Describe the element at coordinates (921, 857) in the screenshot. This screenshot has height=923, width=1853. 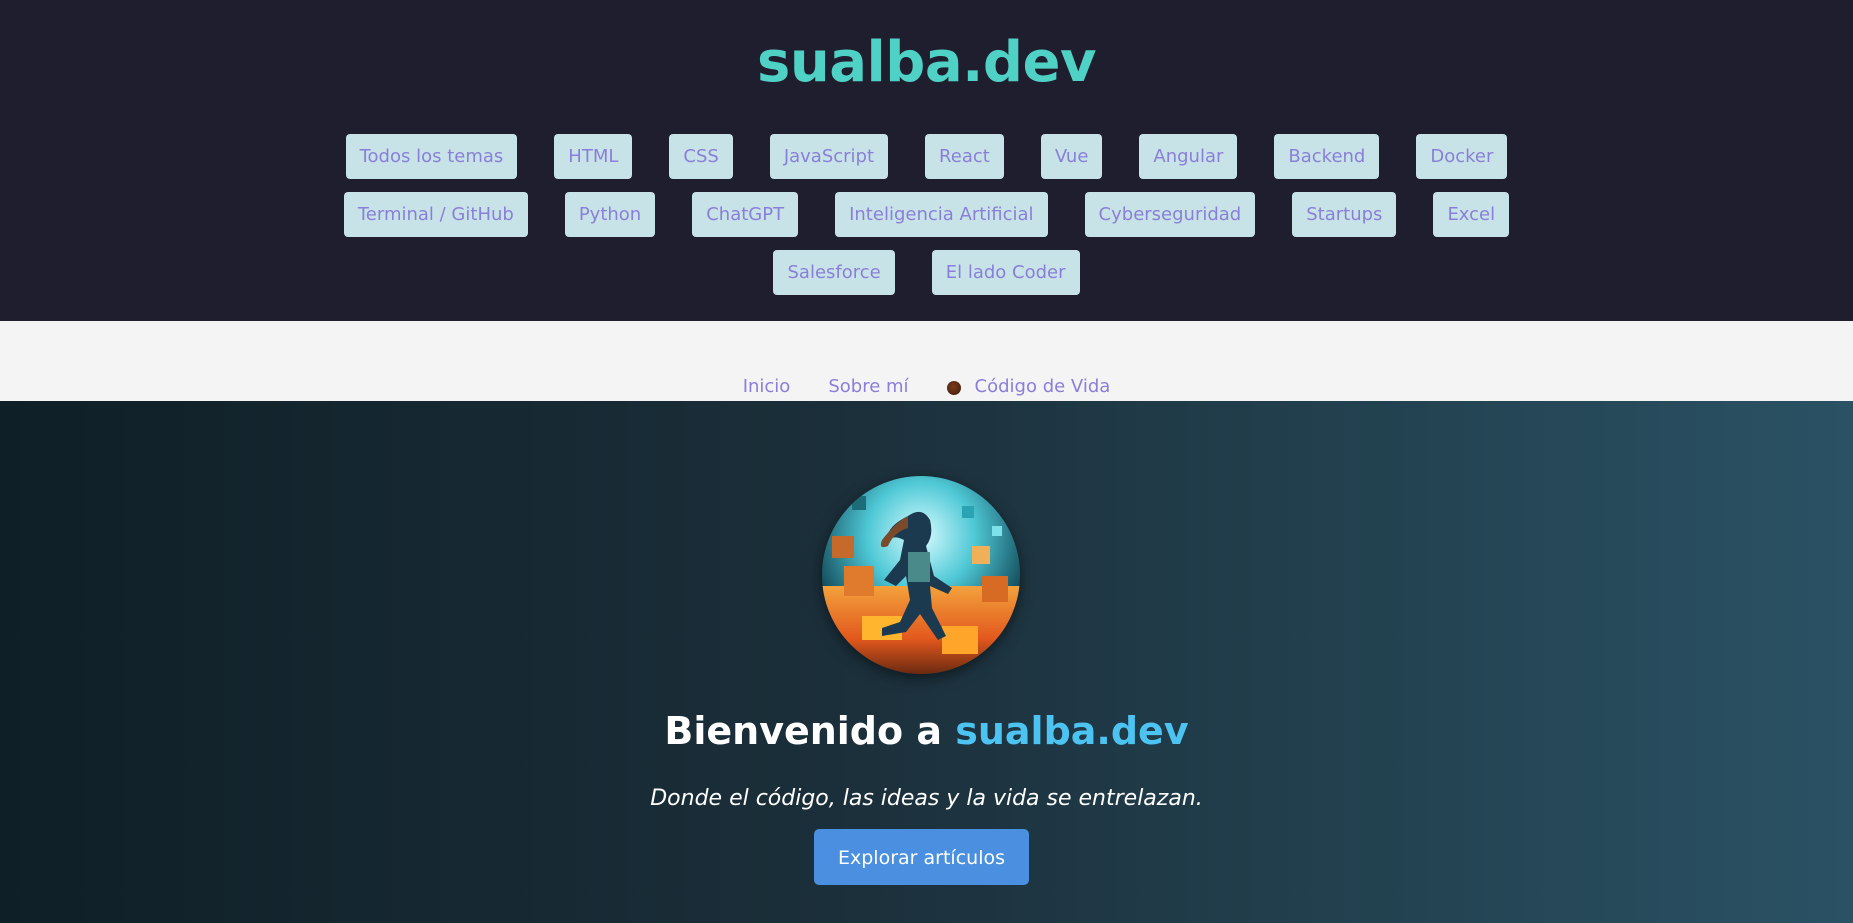
I see `explore-articles-button: Explorar artículos` at that location.